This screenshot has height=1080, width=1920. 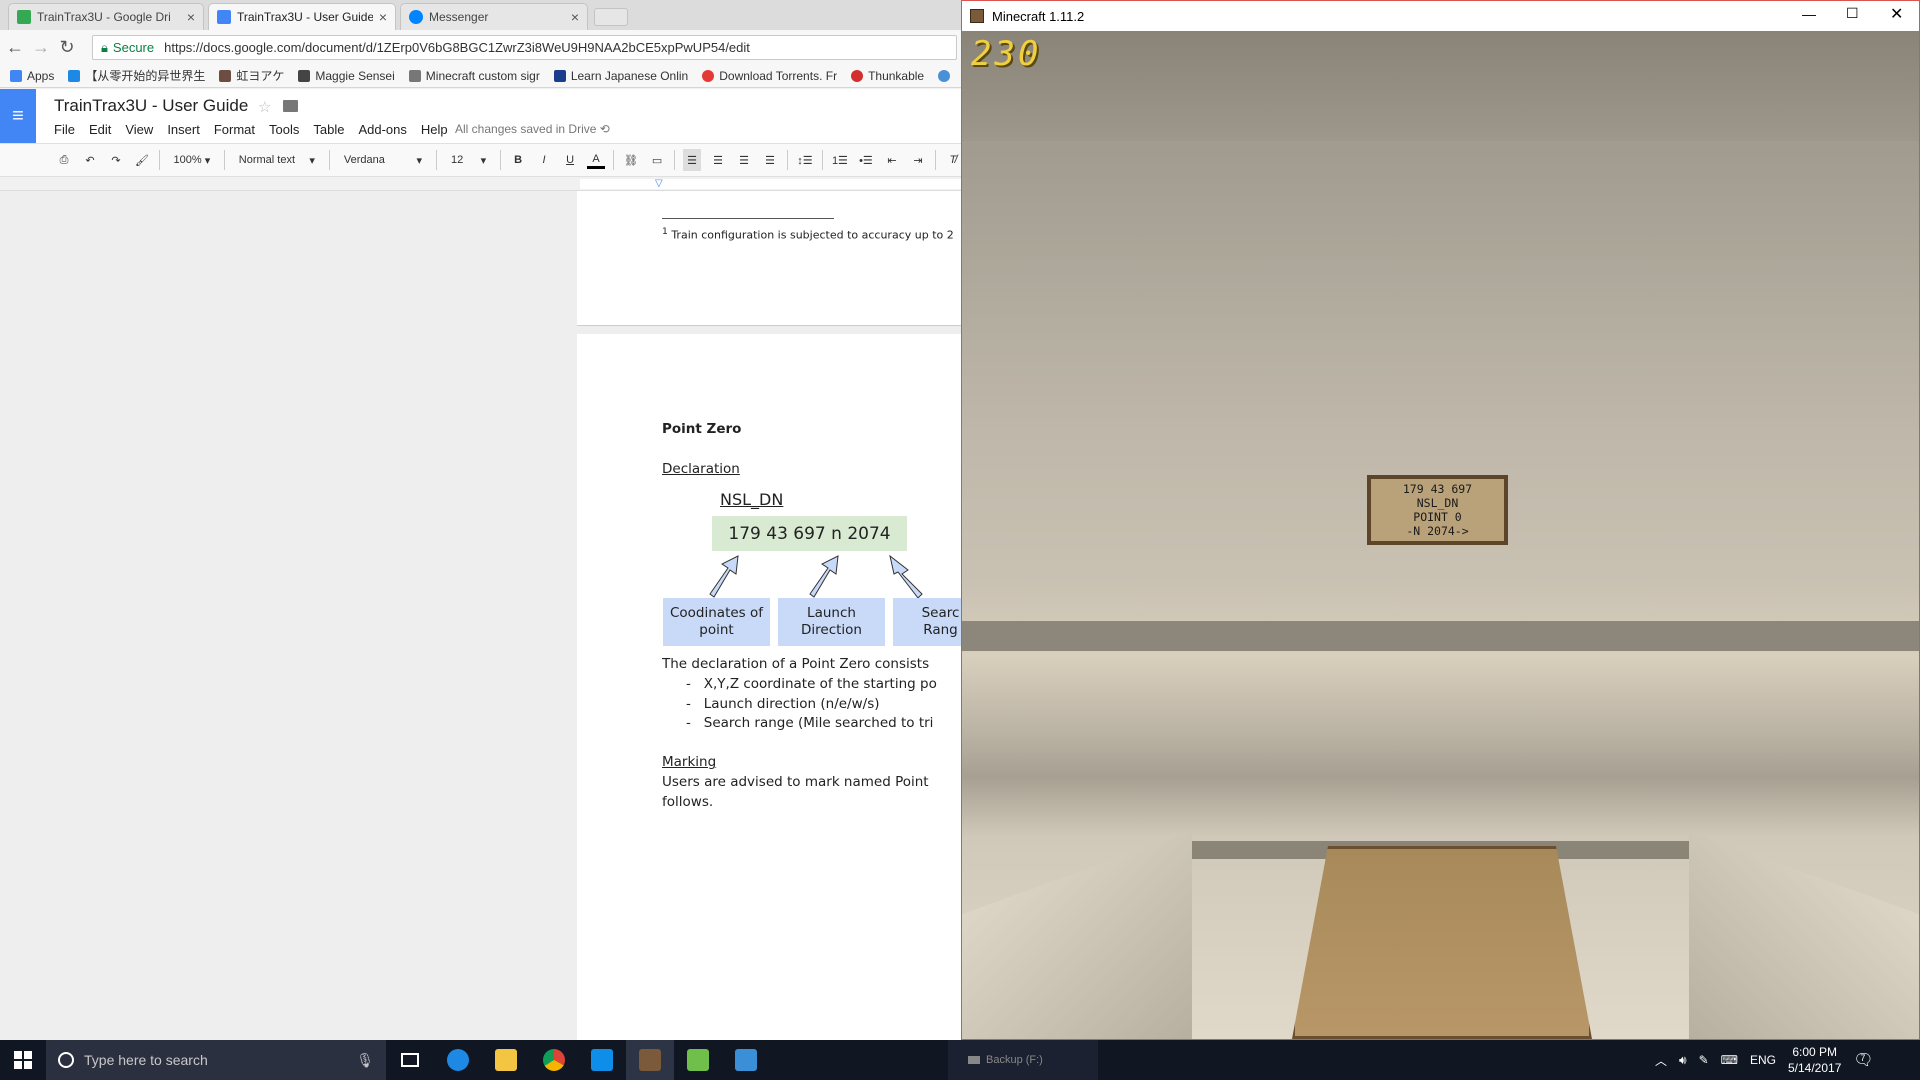 I want to click on list-item: - X,Y,Z coordinate of the starting po, so click(x=811, y=684).